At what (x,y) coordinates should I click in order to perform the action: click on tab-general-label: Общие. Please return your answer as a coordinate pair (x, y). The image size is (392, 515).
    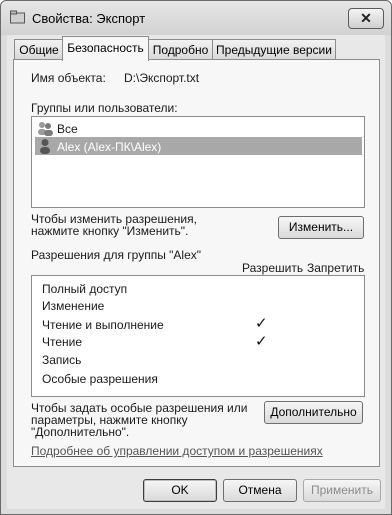
    Looking at the image, I should click on (39, 50).